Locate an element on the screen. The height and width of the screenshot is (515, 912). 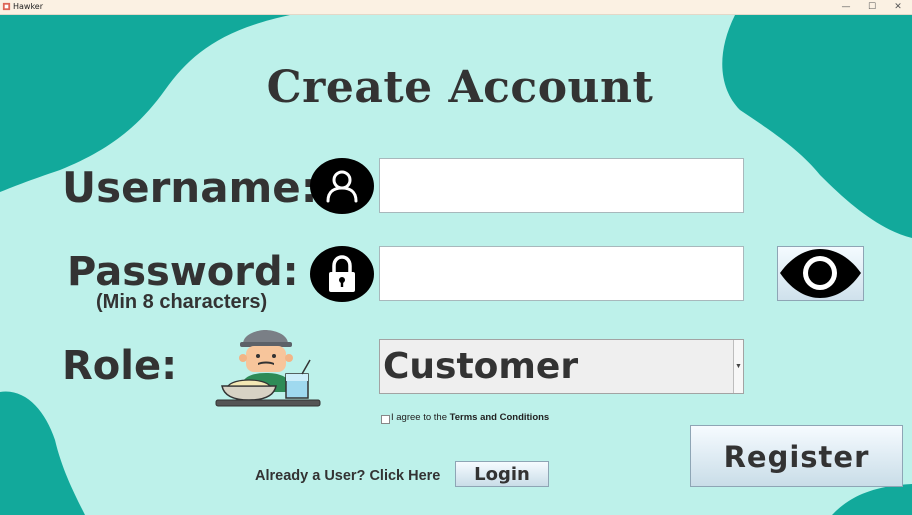
terms-checkbox is located at coordinates (385, 419).